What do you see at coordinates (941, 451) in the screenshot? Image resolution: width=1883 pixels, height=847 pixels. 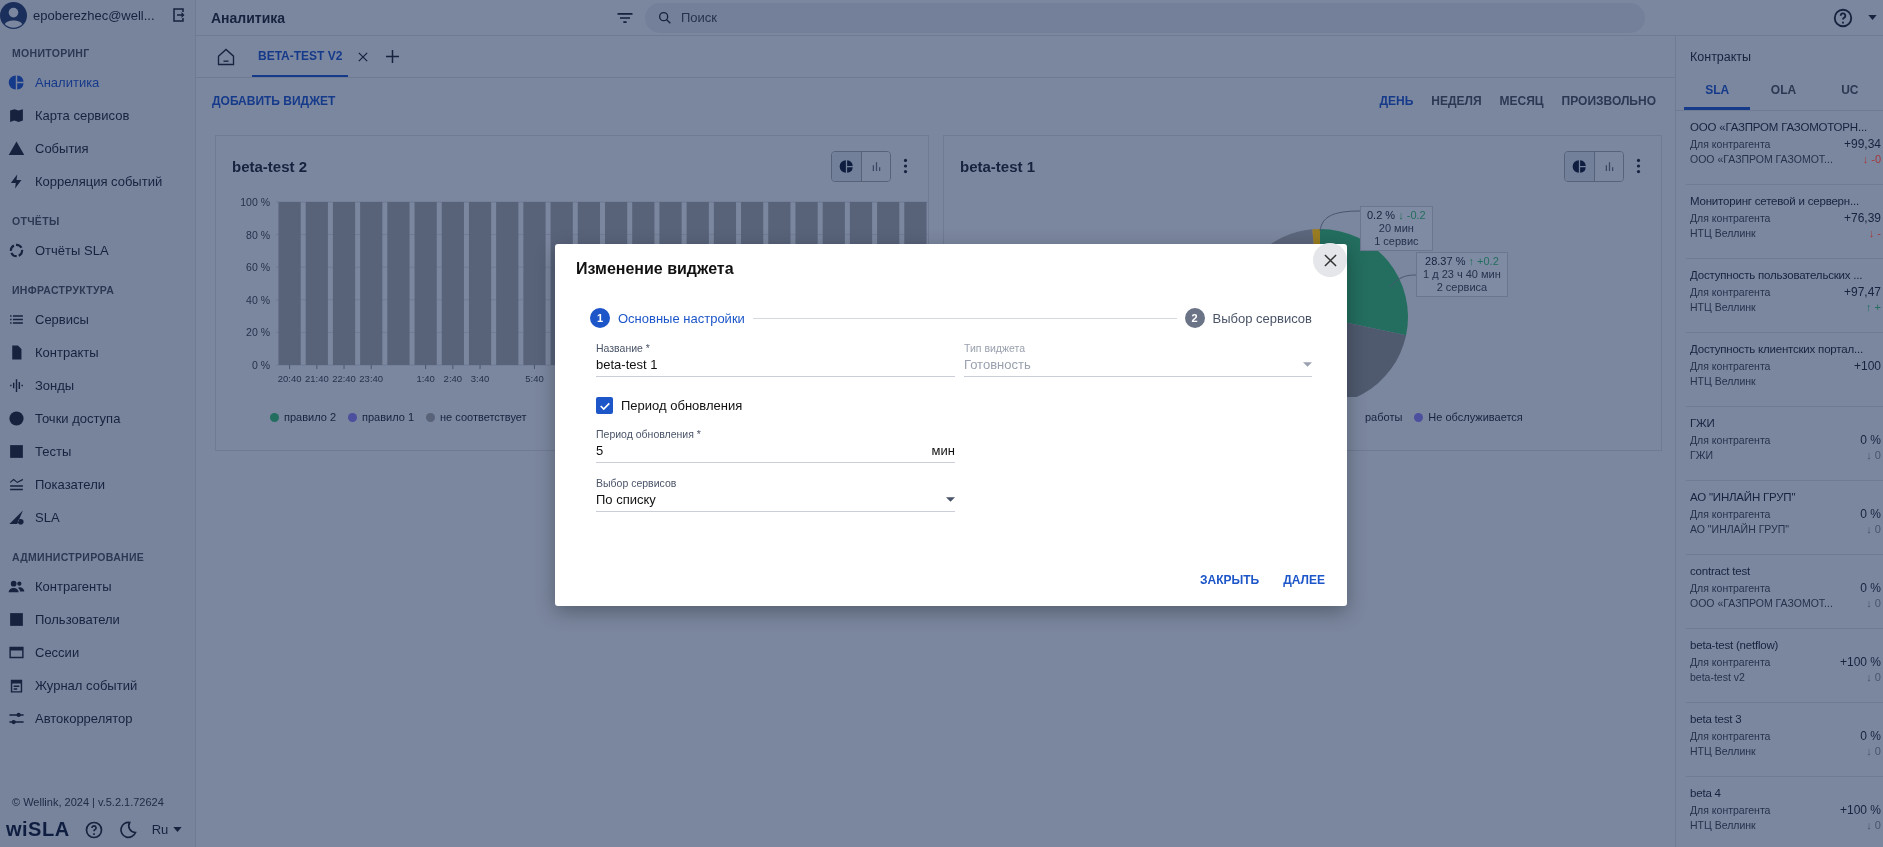 I see `unit-label: мин` at bounding box center [941, 451].